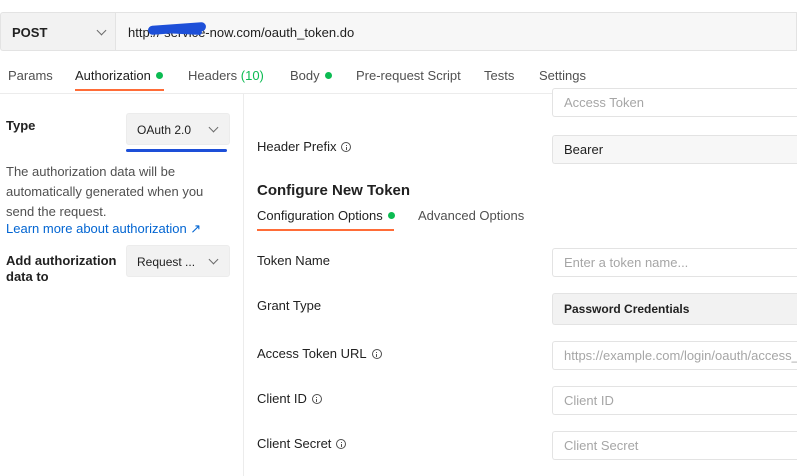 This screenshot has height=476, width=797. I want to click on tab-label: Tests, so click(499, 75).